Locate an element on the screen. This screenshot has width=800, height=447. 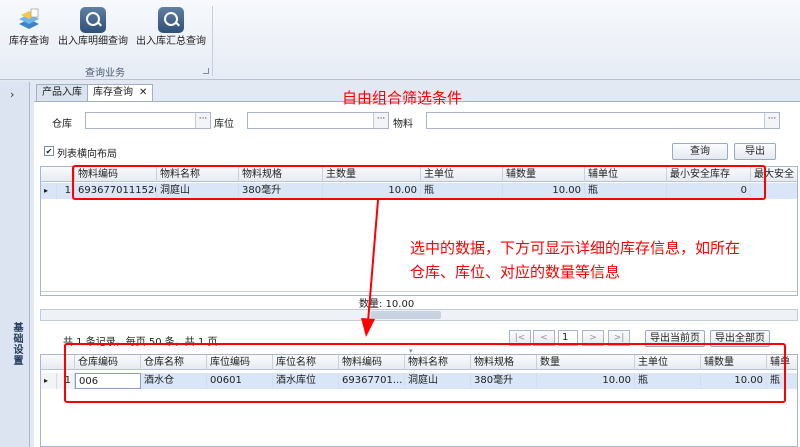
annotation-bottom-highlight is located at coordinates (425, 373).